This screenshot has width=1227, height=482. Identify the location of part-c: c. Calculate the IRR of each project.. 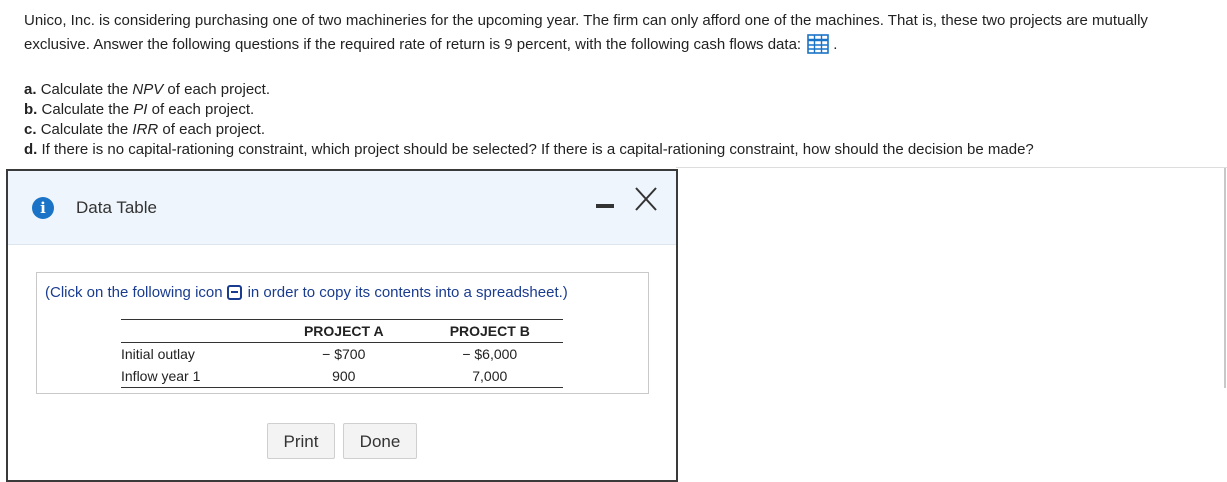
(144, 129).